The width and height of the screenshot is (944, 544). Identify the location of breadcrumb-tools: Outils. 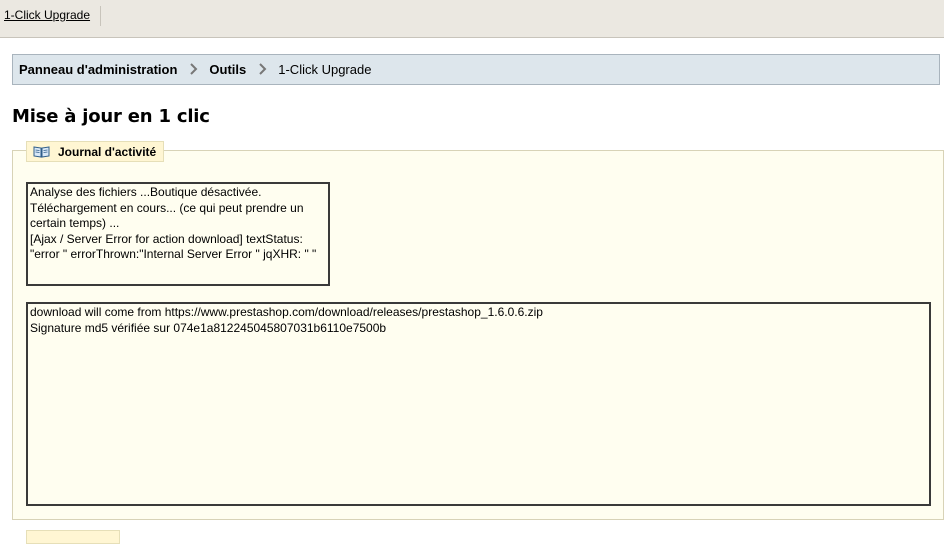
(227, 69).